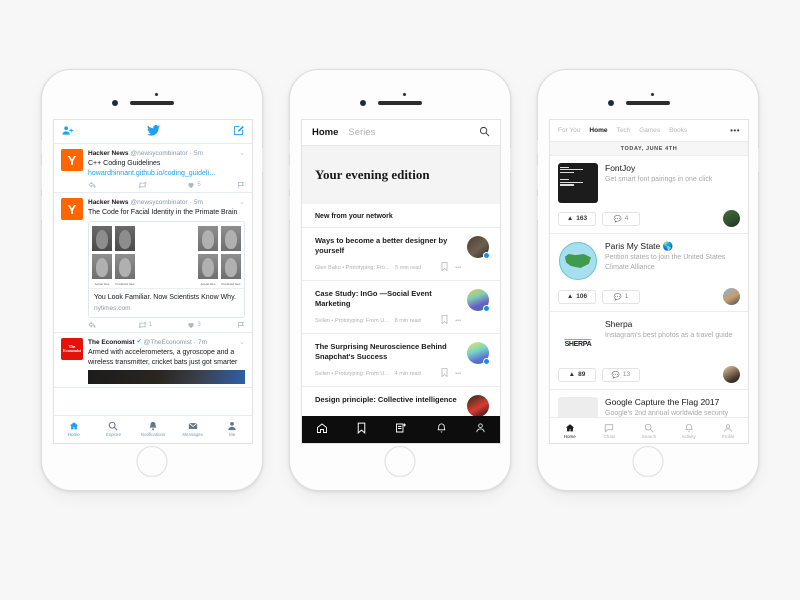 The width and height of the screenshot is (800, 600). What do you see at coordinates (67, 132) in the screenshot?
I see `add-person-icon` at bounding box center [67, 132].